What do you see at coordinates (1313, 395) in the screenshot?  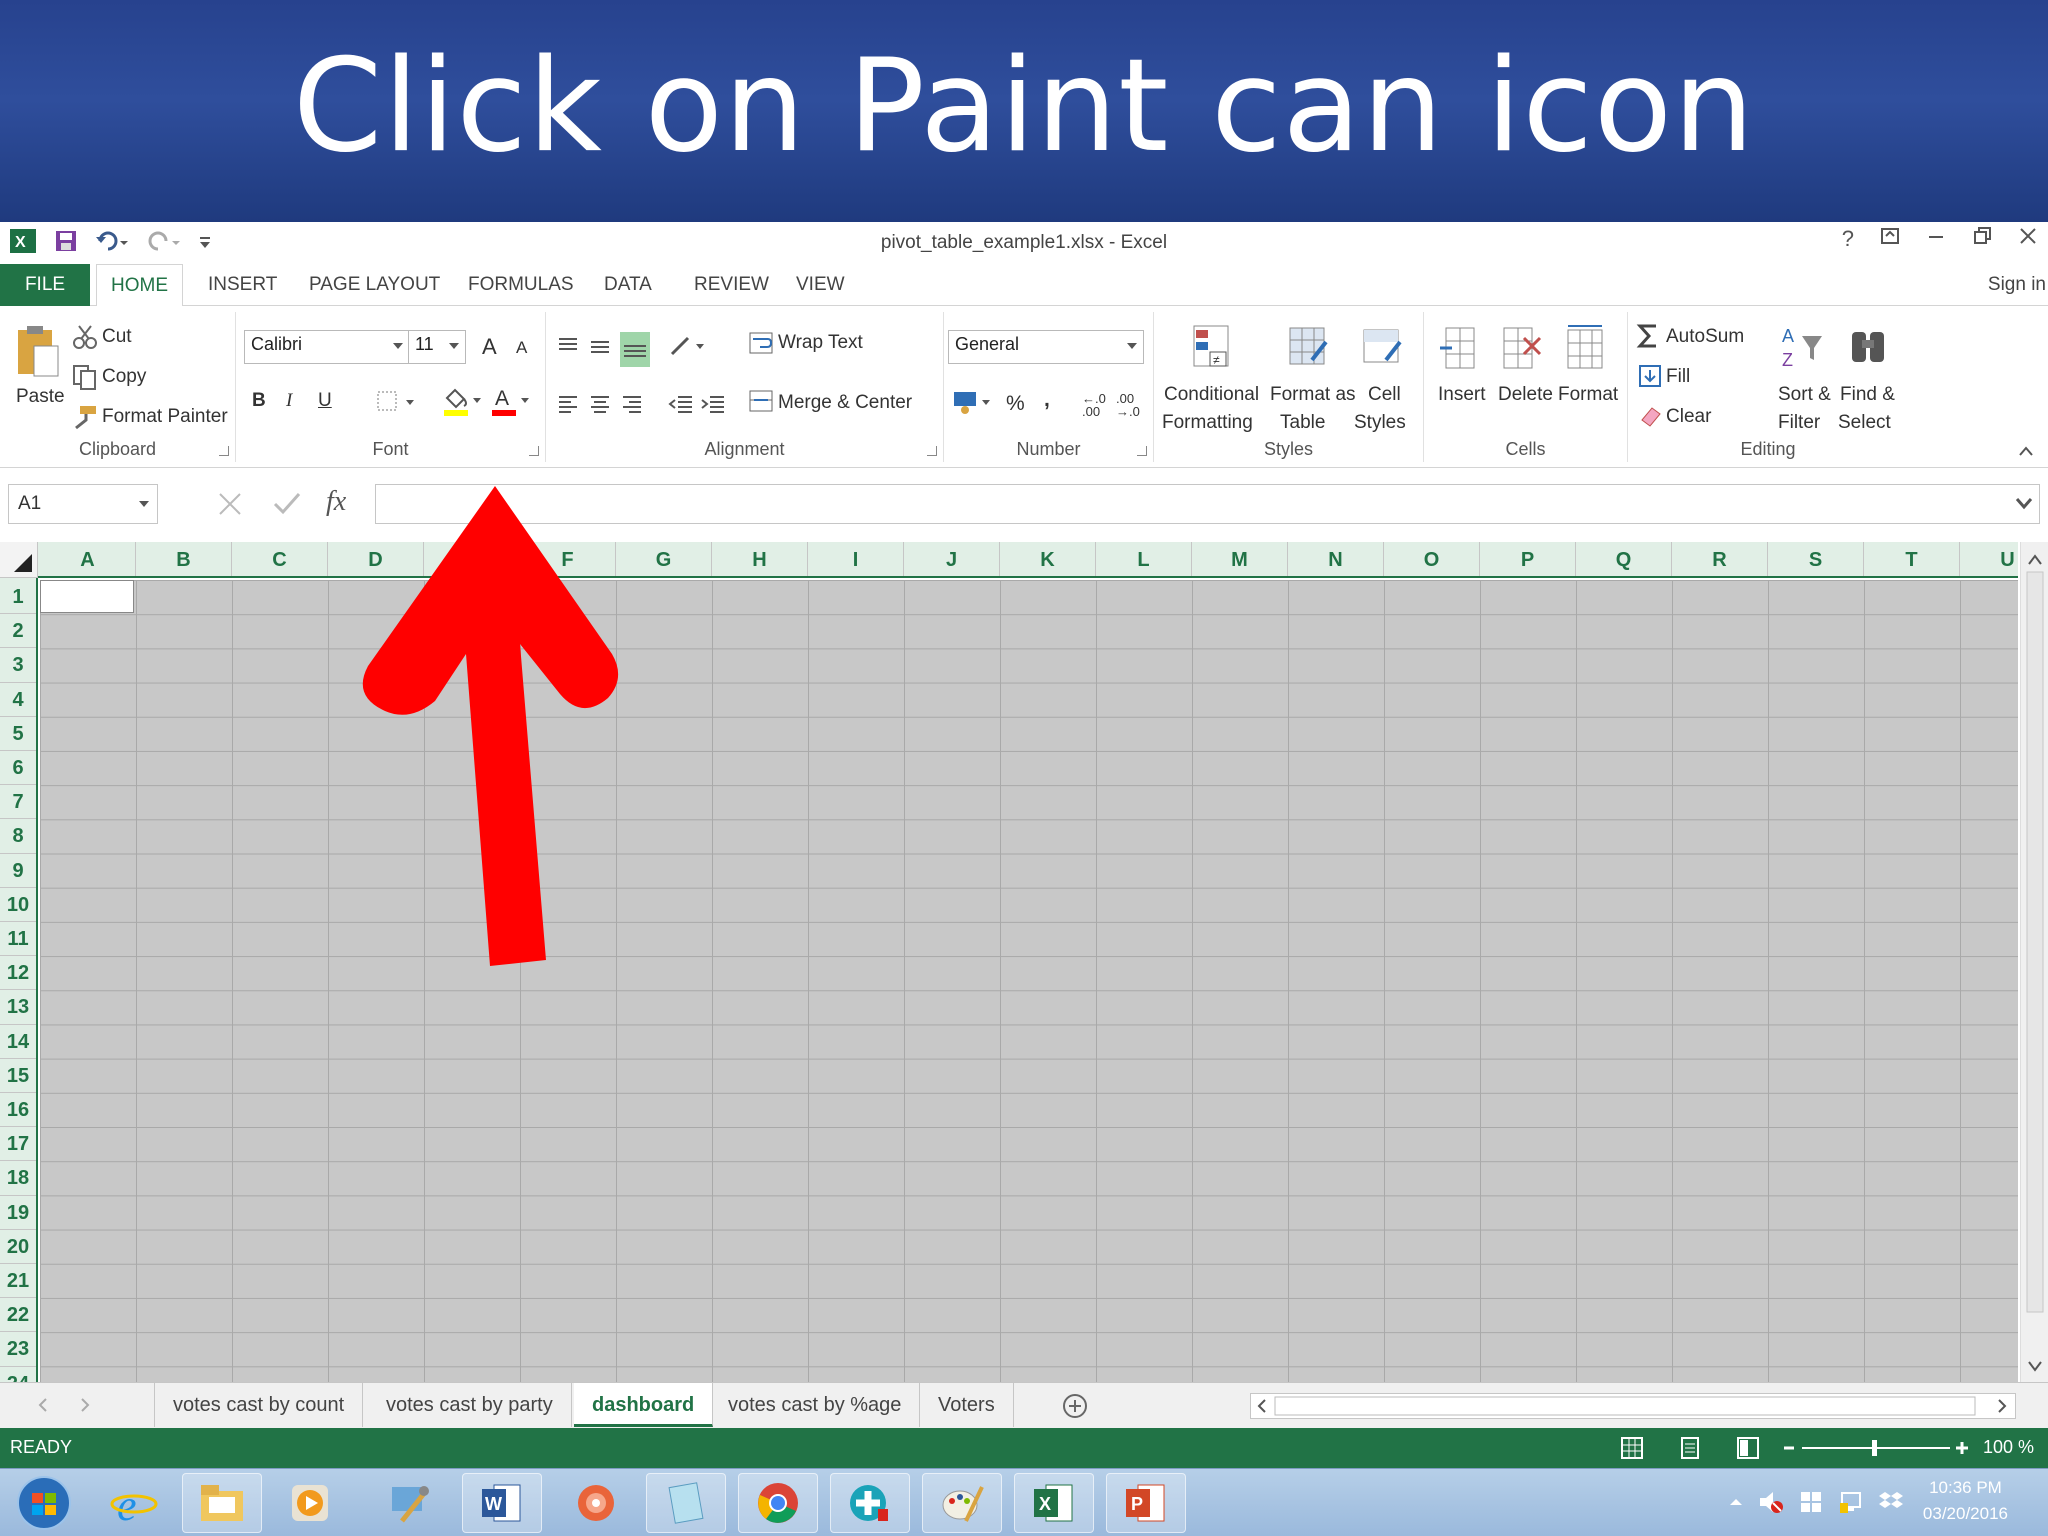 I see `format-as-table-label-1: Format as` at bounding box center [1313, 395].